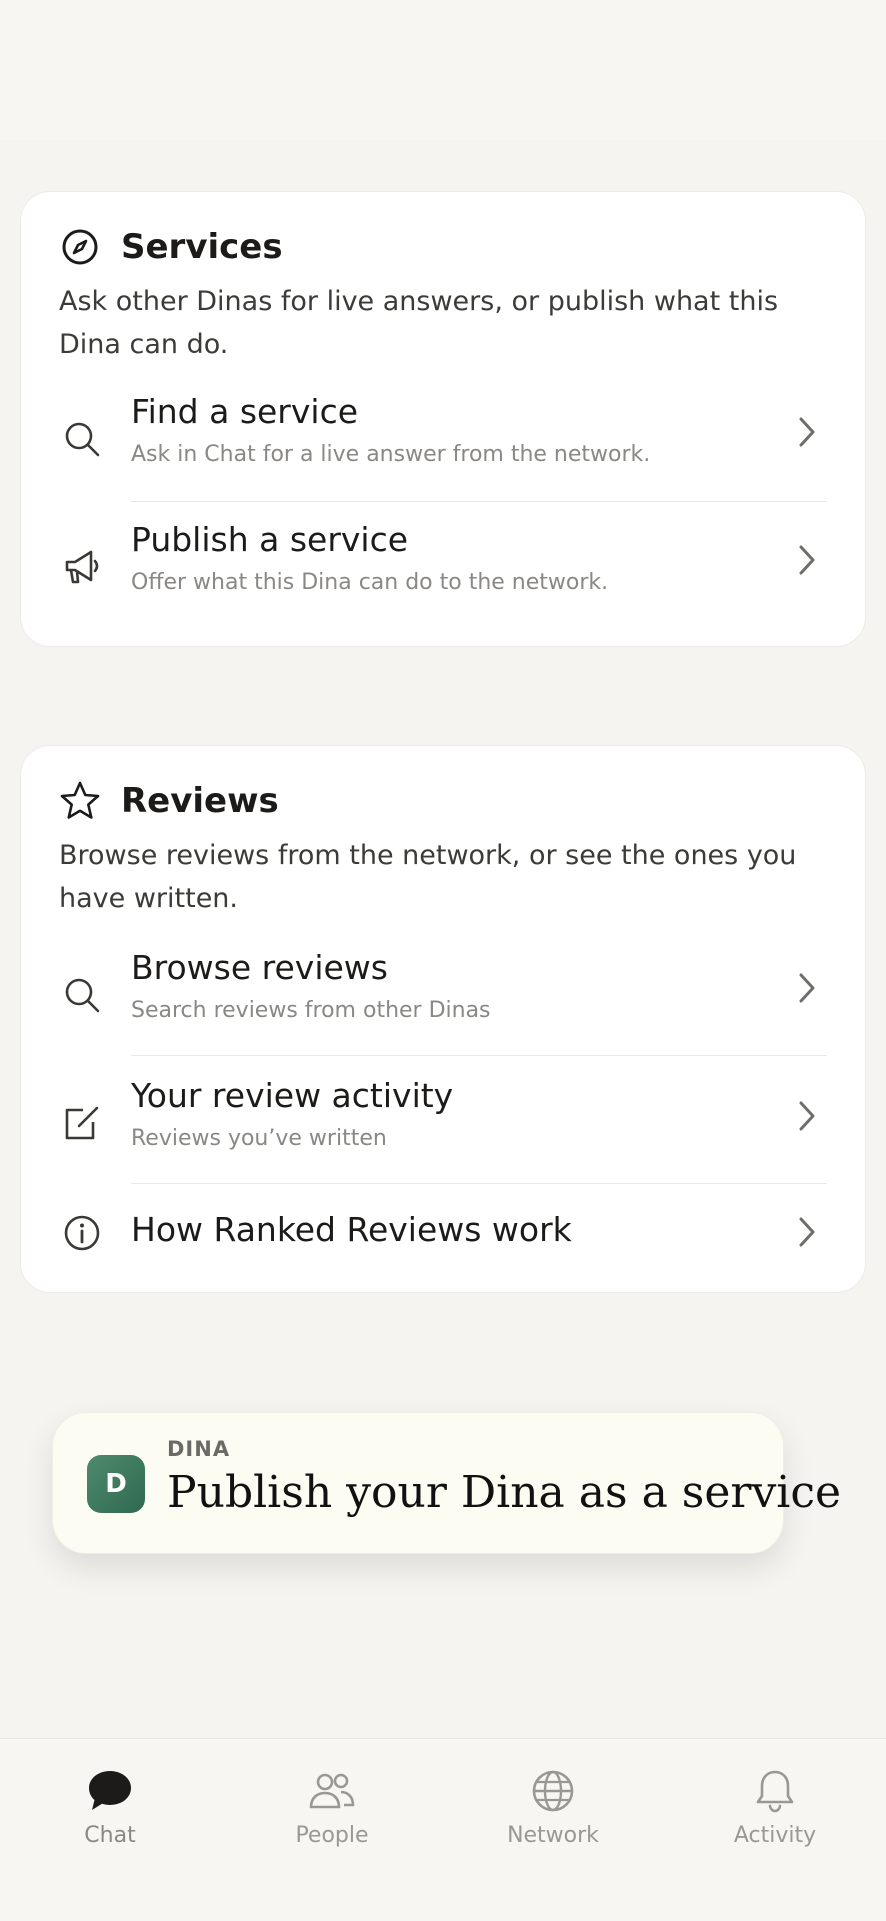 The image size is (886, 1921). Describe the element at coordinates (199, 1449) in the screenshot. I see `banner-eyebrow: DINA` at that location.